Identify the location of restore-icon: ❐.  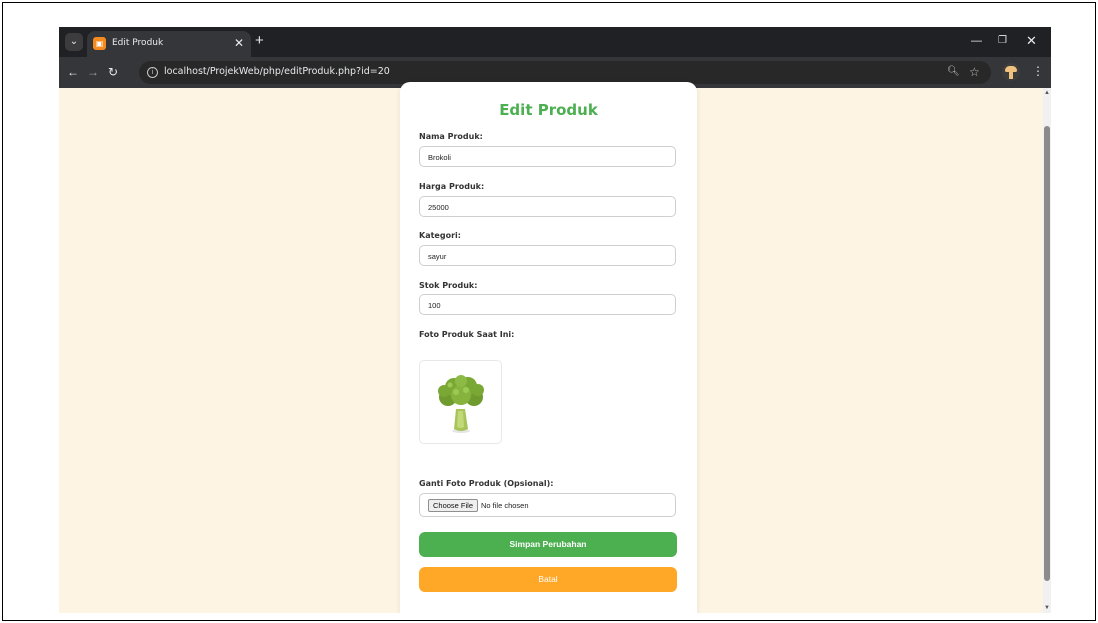
(1002, 41).